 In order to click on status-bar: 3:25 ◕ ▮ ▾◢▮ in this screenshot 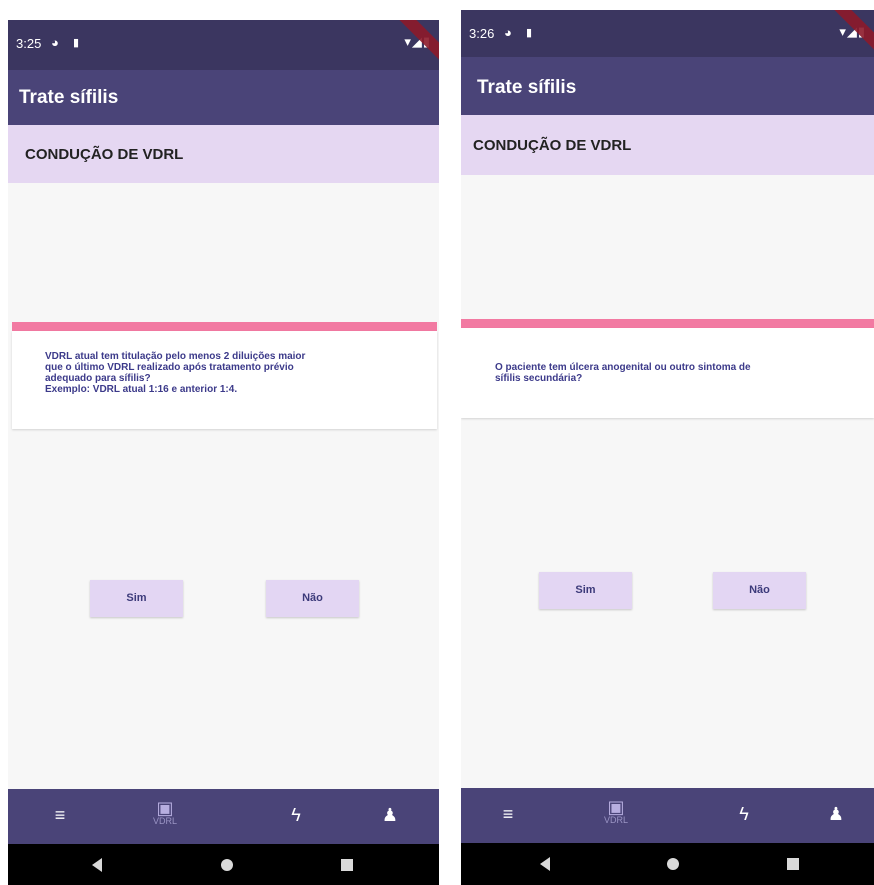, I will do `click(223, 45)`.